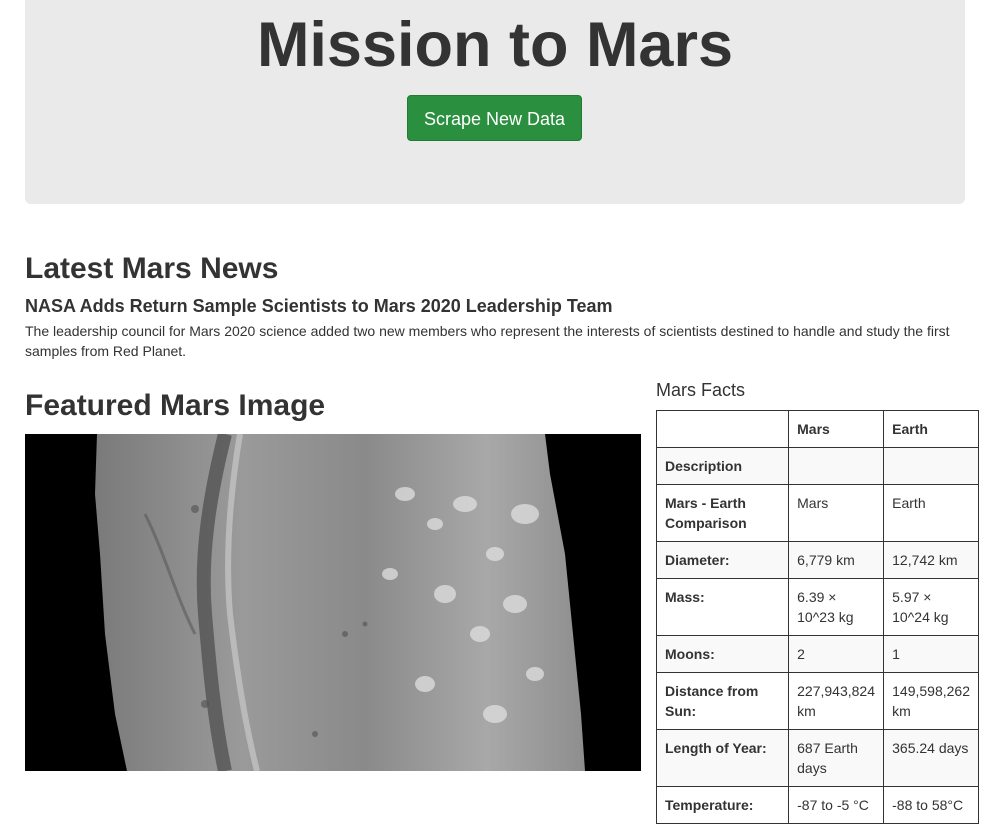  I want to click on row-earth-value, so click(931, 466).